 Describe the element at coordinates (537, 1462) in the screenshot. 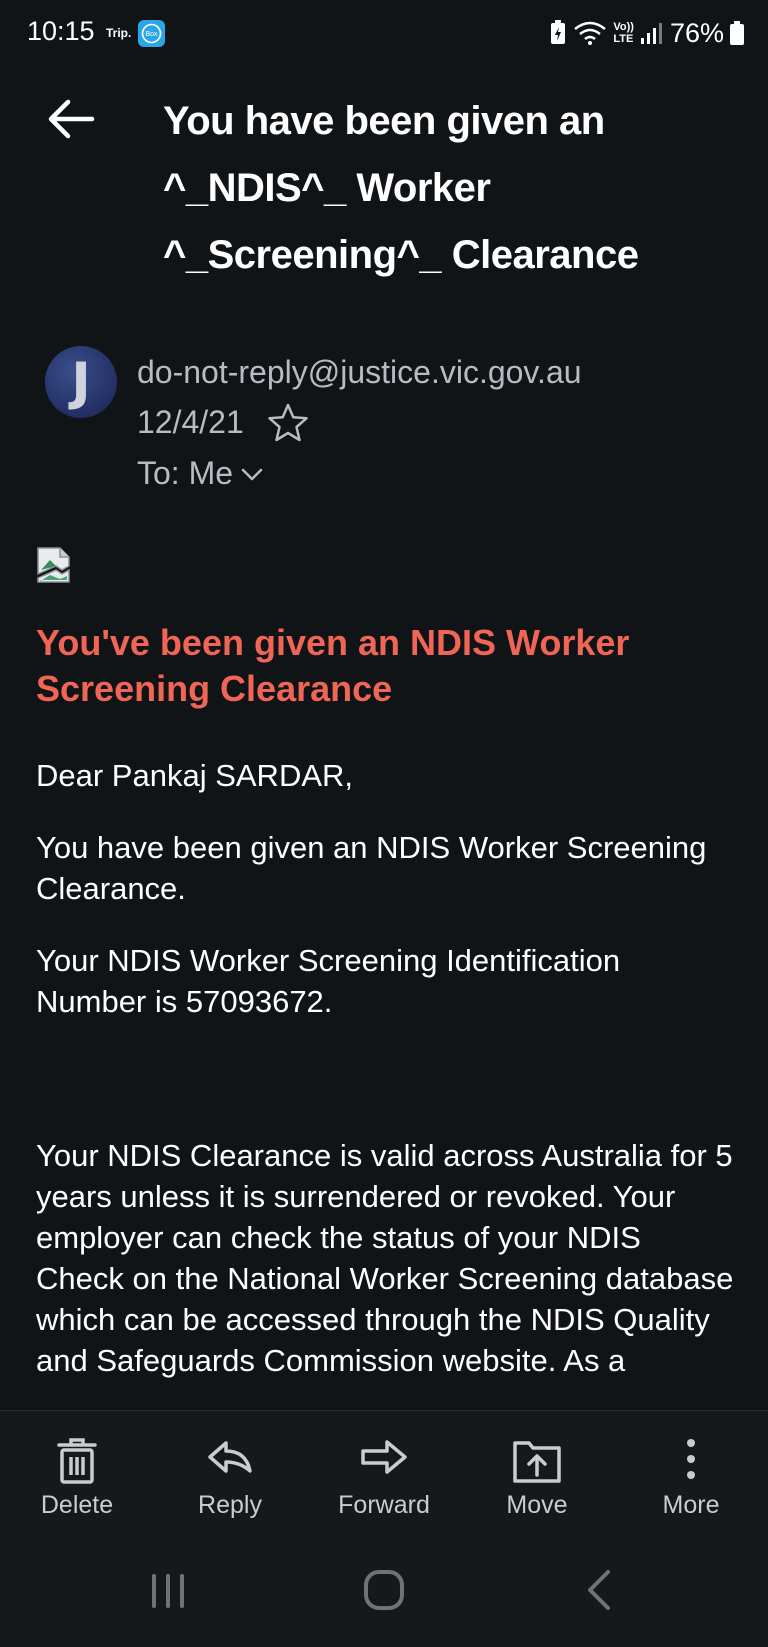

I see `move-folder-icon` at that location.